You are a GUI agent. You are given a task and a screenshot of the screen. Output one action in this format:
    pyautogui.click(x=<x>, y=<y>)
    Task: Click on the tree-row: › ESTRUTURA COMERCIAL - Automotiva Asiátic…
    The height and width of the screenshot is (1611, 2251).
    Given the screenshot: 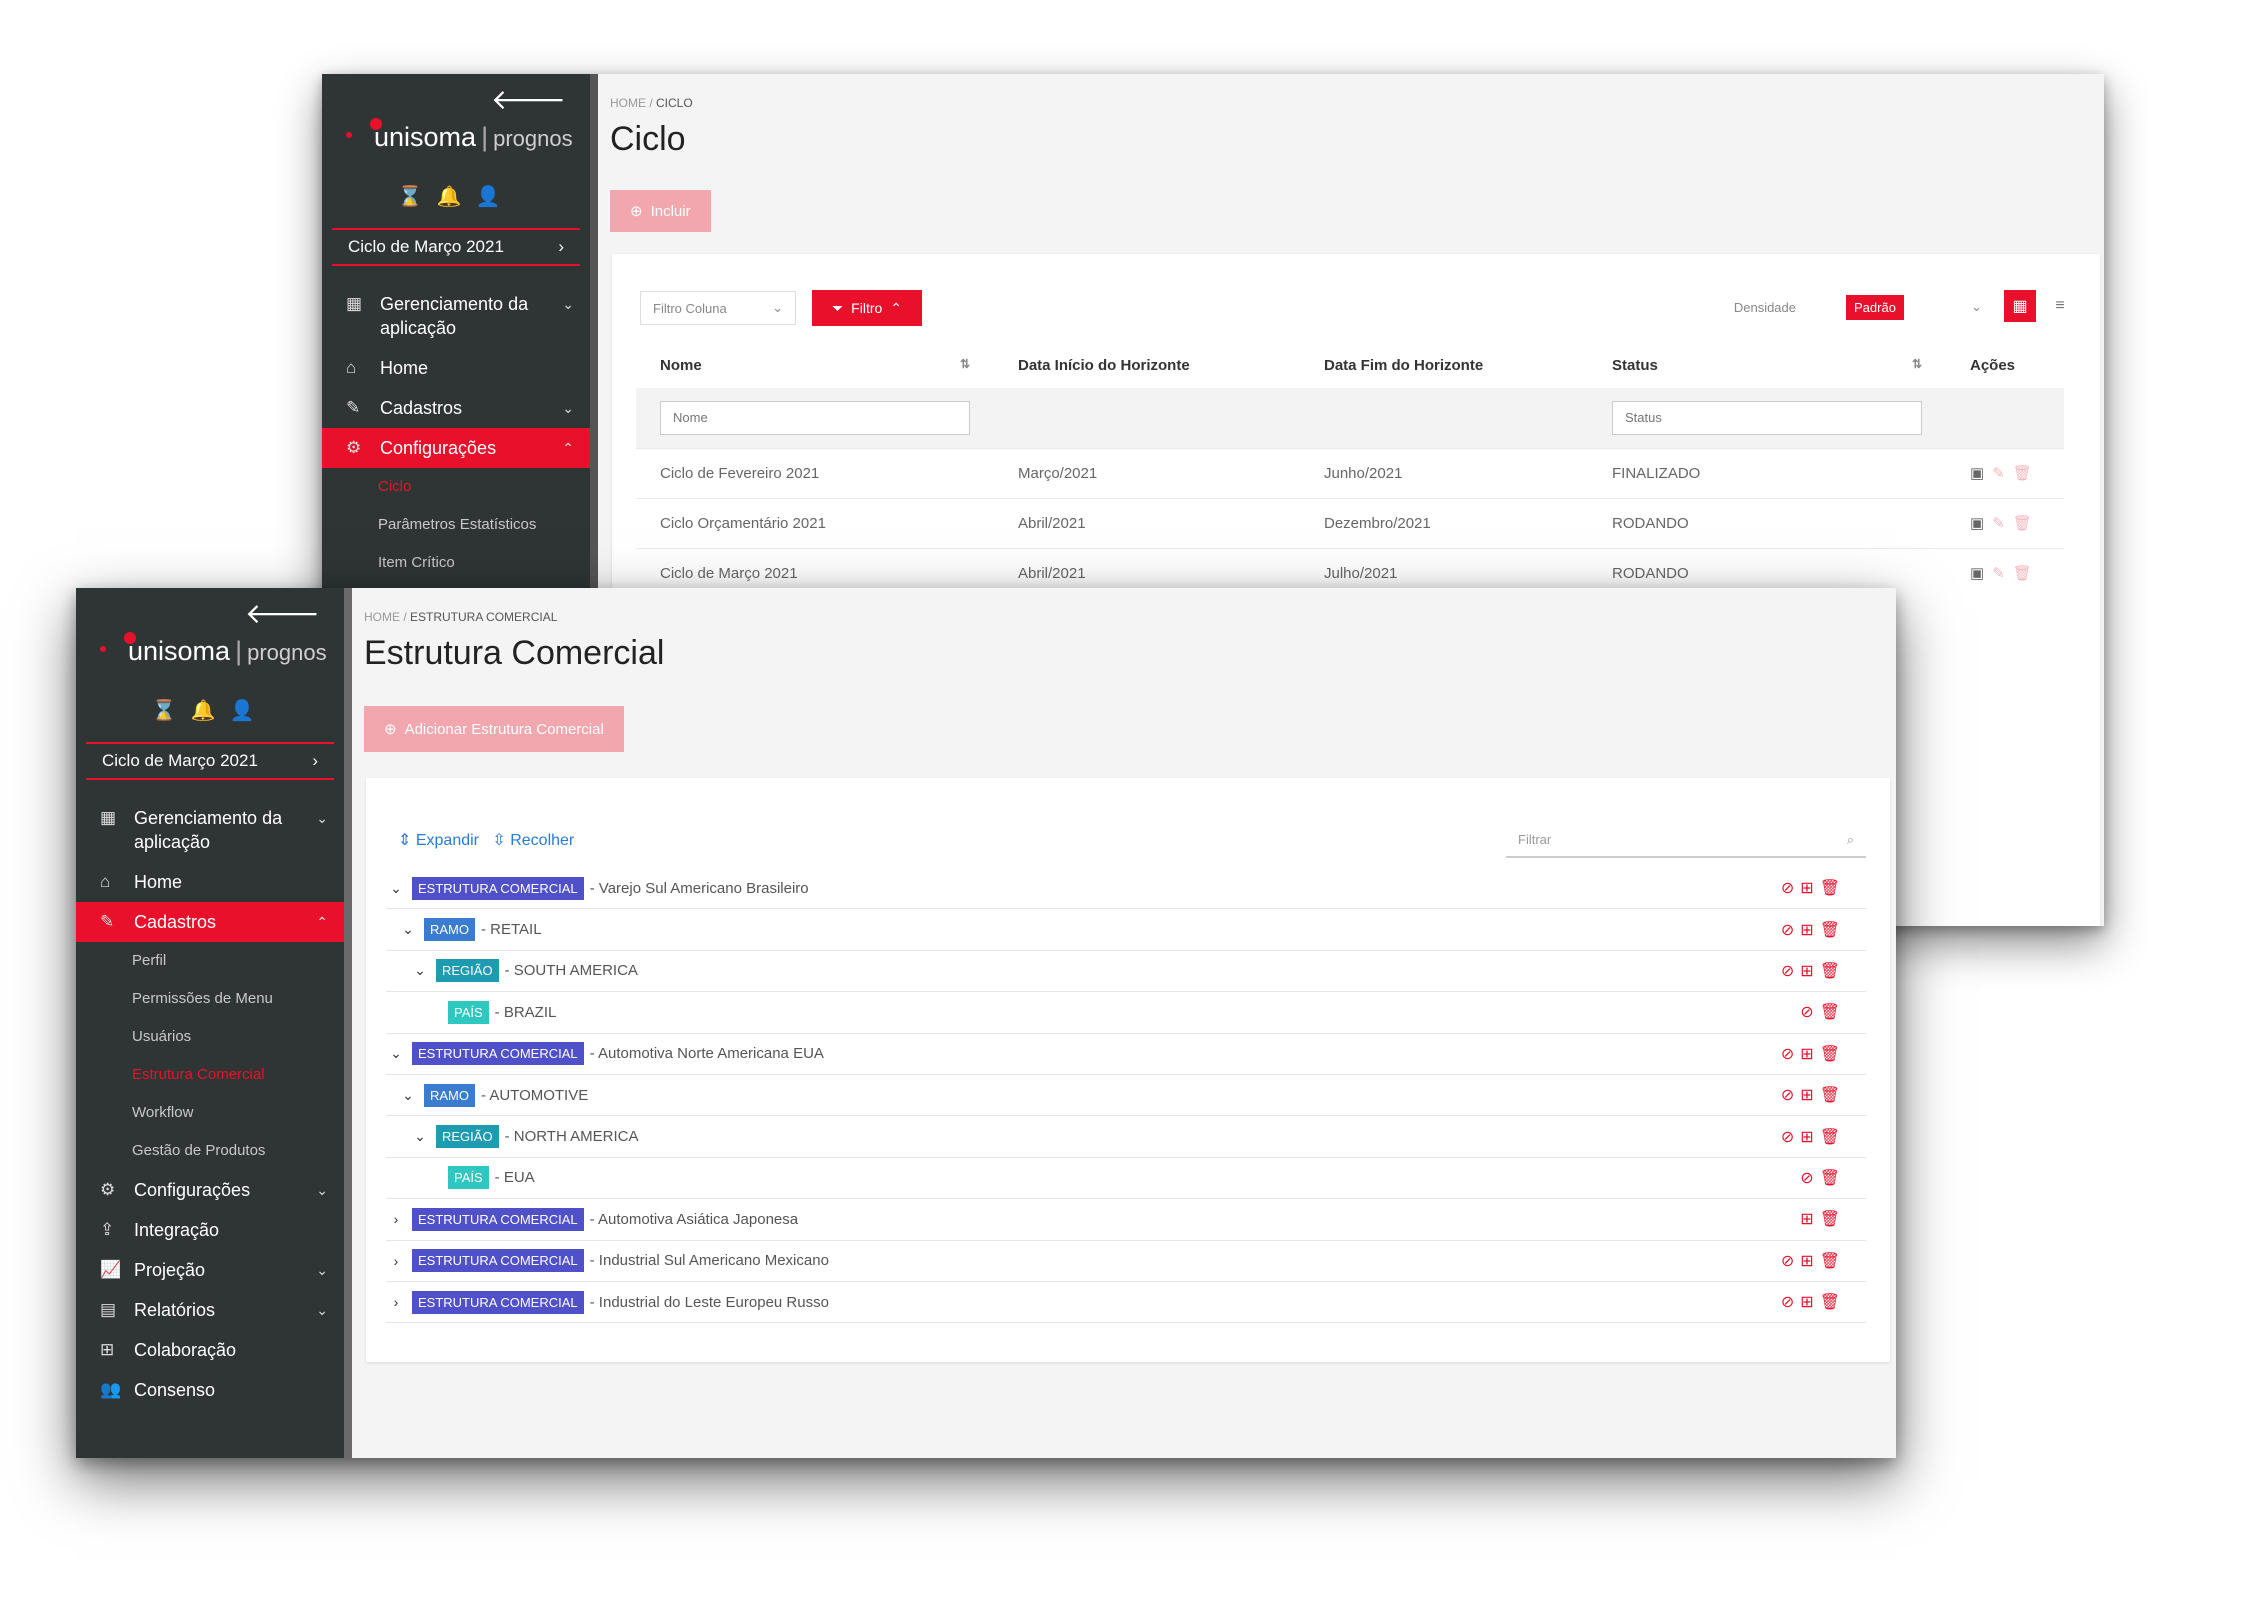 What is the action you would take?
    pyautogui.click(x=1126, y=1220)
    